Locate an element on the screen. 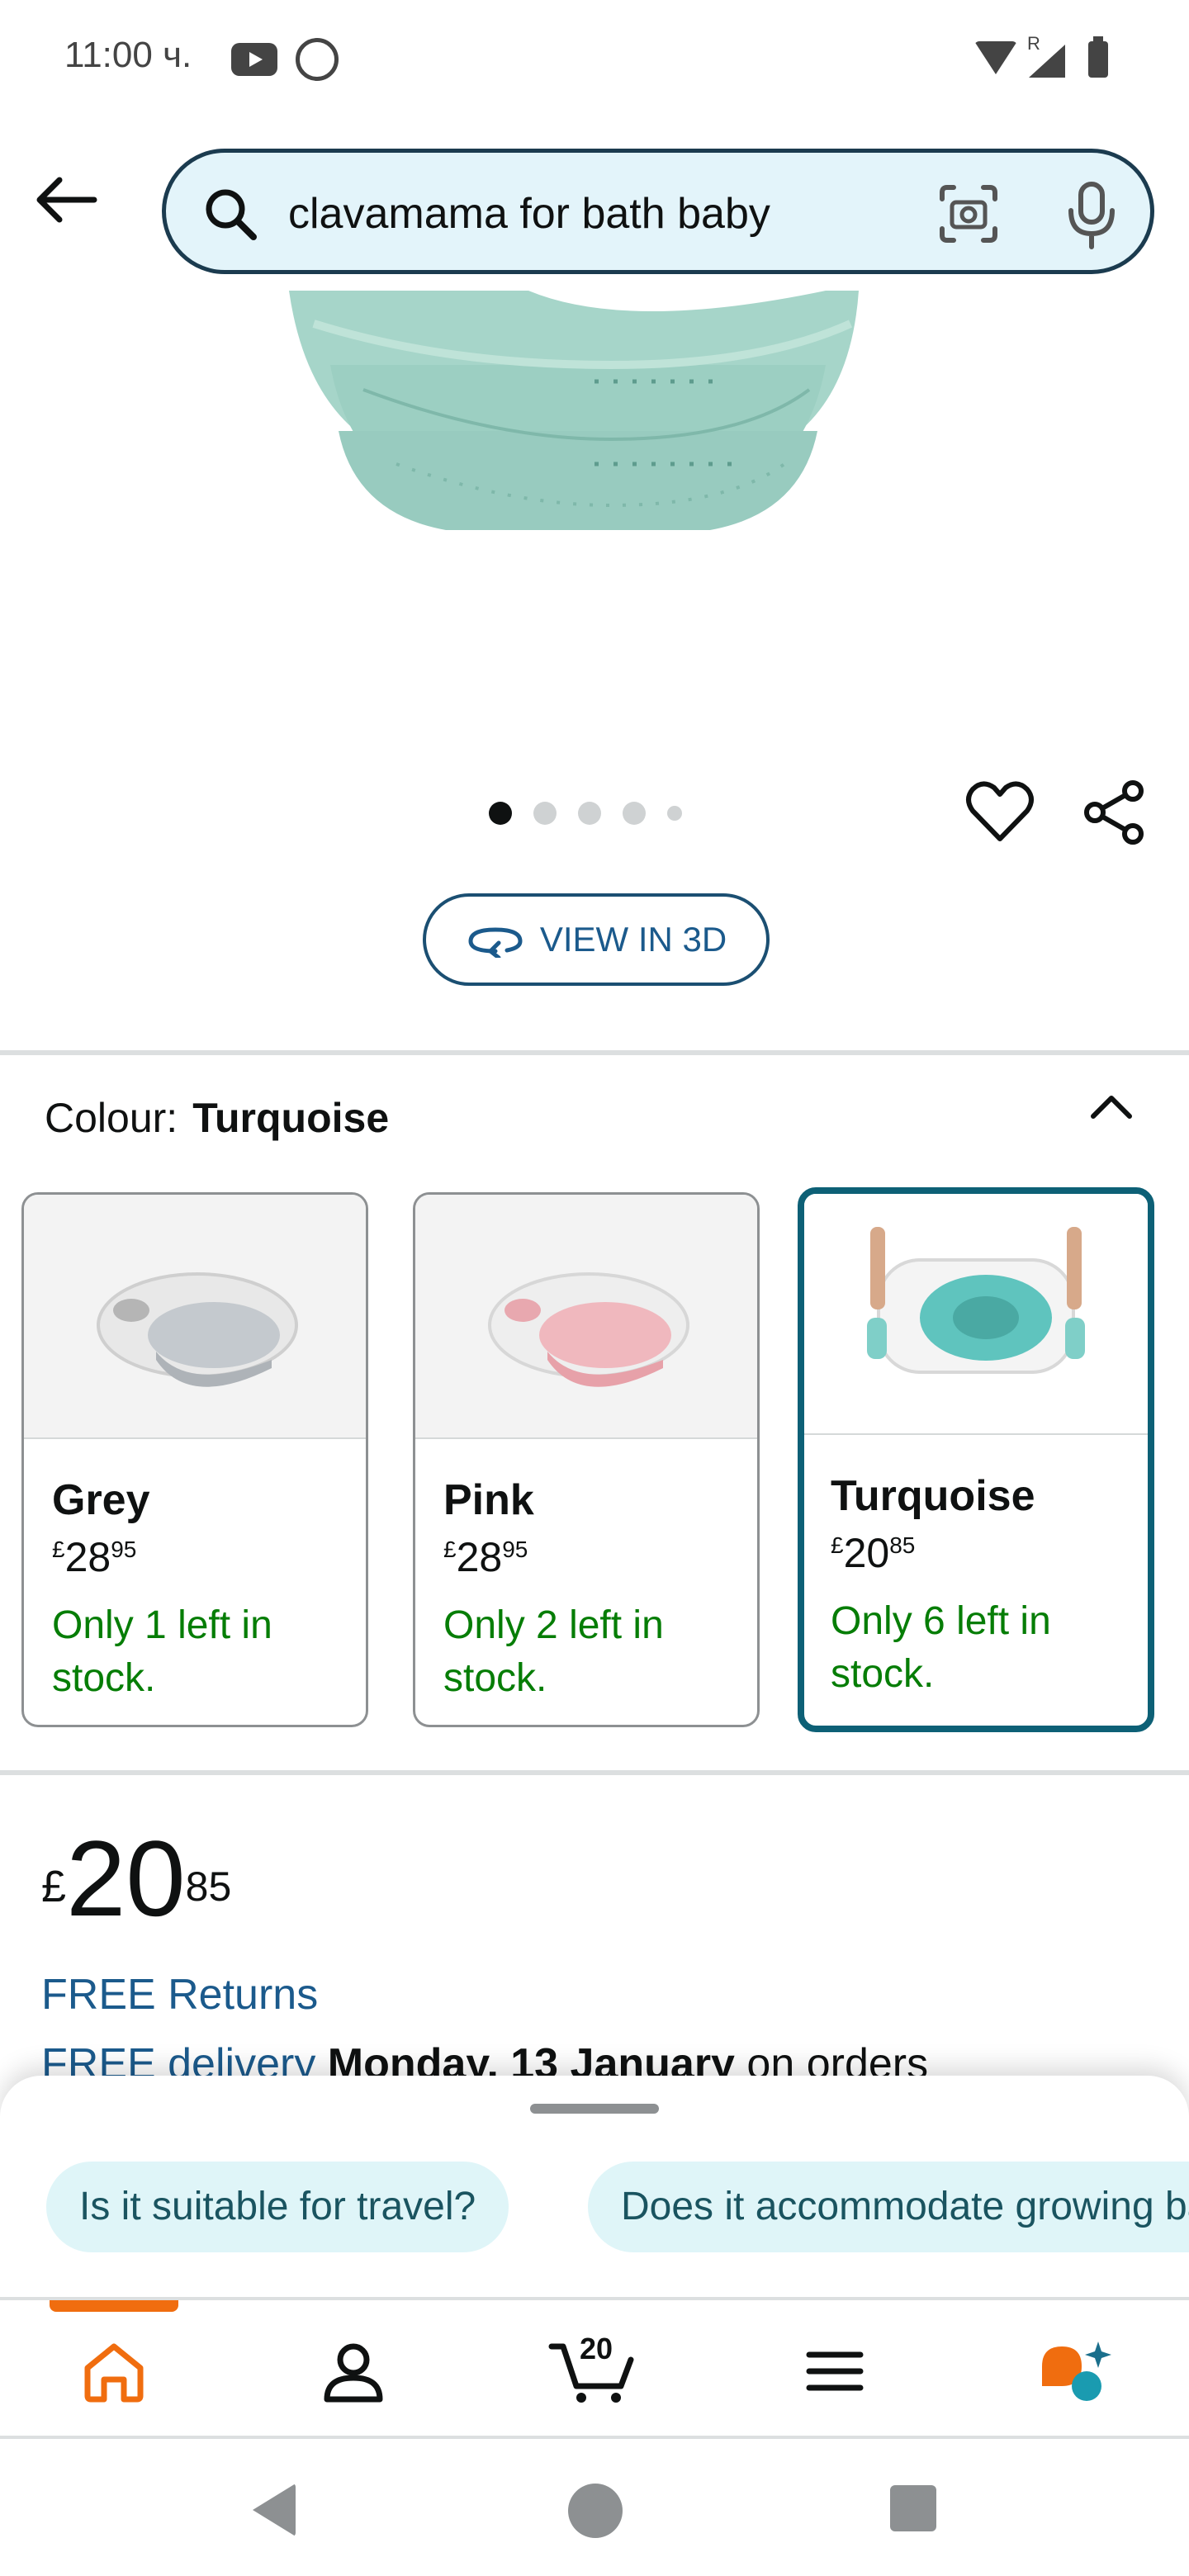 This screenshot has width=1189, height=2576. menu-icon is located at coordinates (835, 2371).